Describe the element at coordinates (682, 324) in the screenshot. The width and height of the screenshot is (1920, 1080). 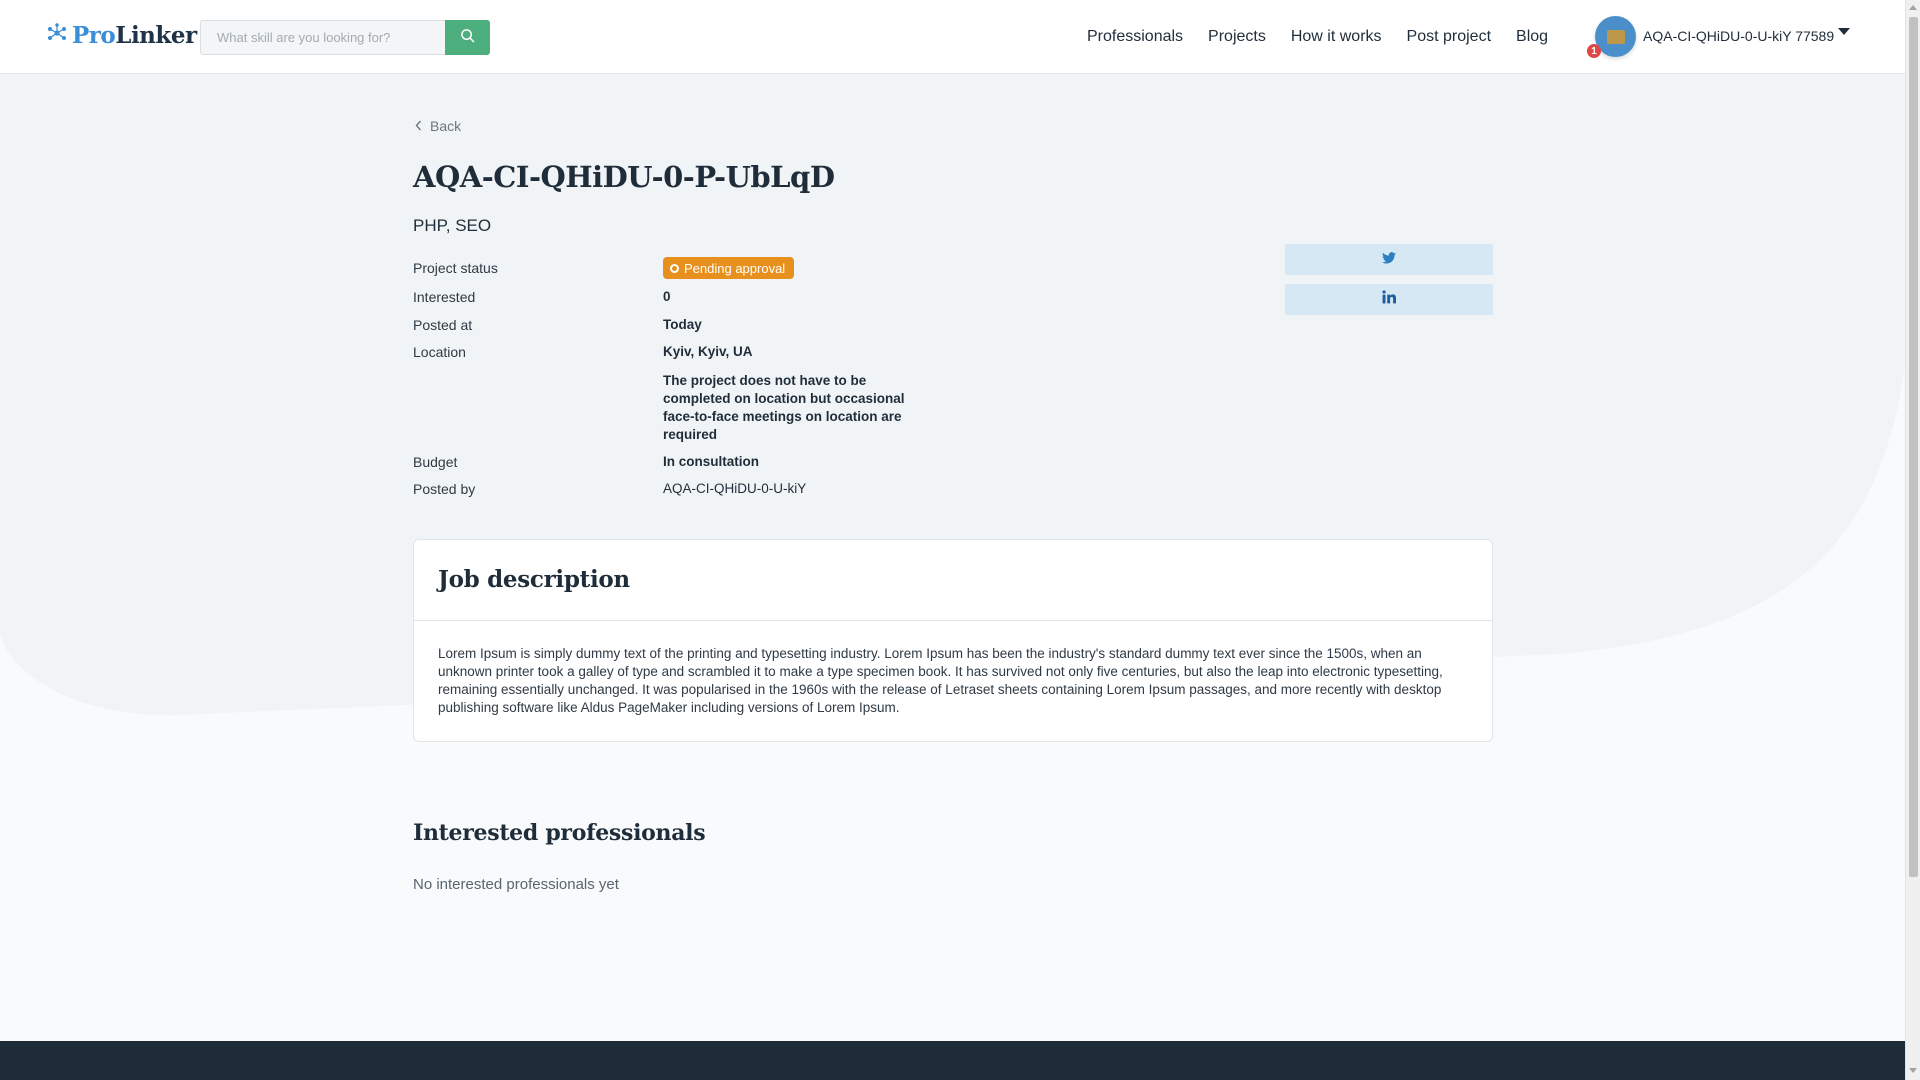
I see `posted-at-value: Today` at that location.